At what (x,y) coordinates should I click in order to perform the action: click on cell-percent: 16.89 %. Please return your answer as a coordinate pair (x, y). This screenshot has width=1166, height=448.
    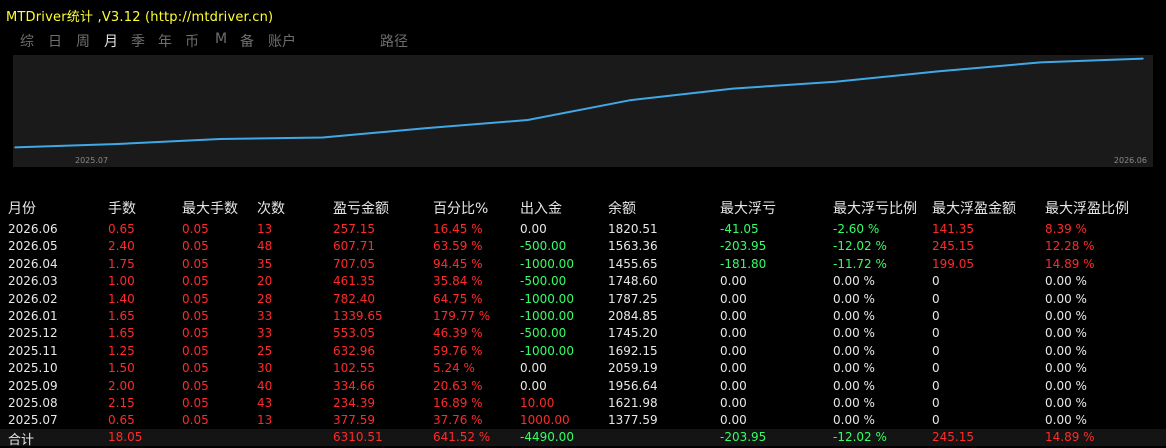
    Looking at the image, I should click on (458, 402).